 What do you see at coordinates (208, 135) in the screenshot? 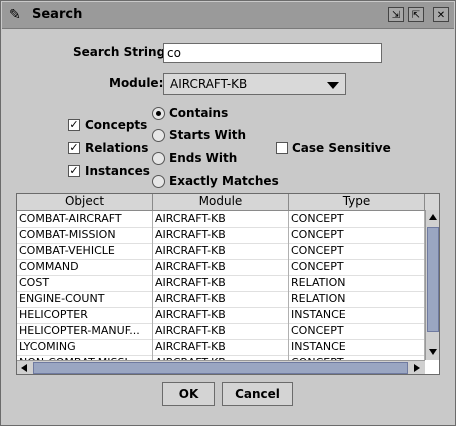
I see `starts-with-label: Starts With` at bounding box center [208, 135].